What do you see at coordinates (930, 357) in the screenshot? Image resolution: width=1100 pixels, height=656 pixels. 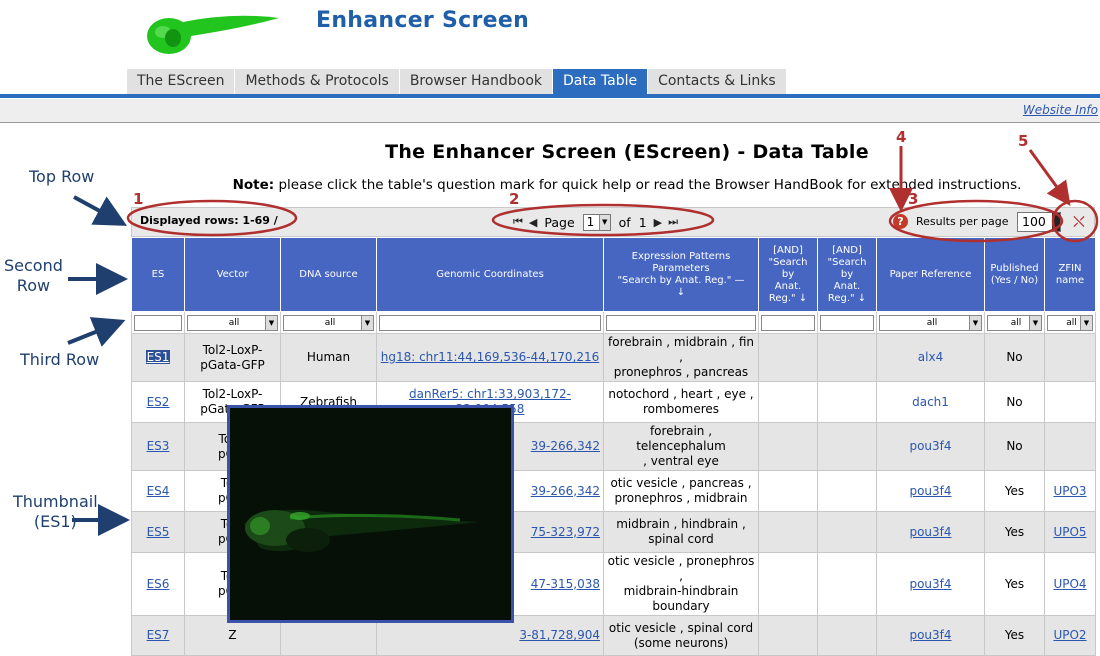 I see `paper-reference-link: alx4` at bounding box center [930, 357].